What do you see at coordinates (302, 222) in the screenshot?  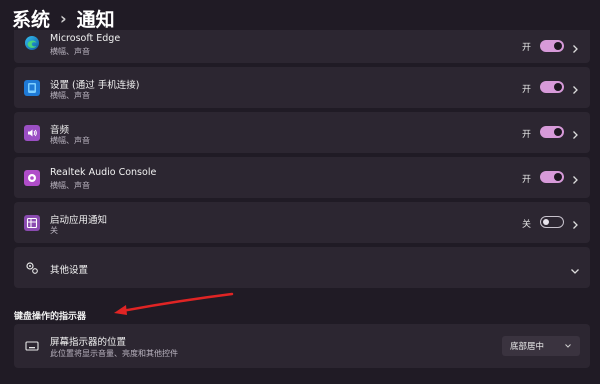 I see `notification-row-startup-apps: 启动应用通知 关 关` at bounding box center [302, 222].